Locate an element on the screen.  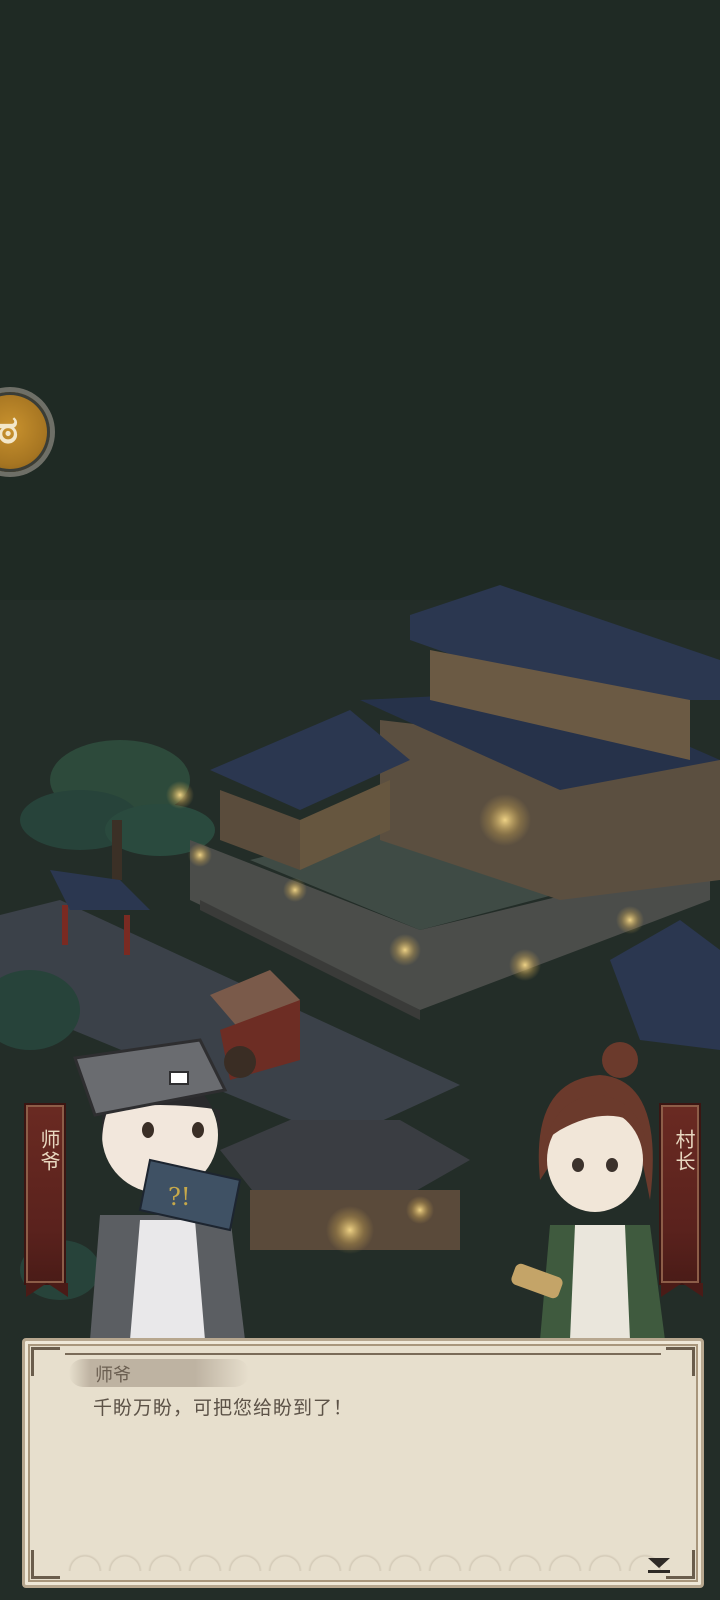
right-character-name: 村长 is located at coordinates (684, 1151).